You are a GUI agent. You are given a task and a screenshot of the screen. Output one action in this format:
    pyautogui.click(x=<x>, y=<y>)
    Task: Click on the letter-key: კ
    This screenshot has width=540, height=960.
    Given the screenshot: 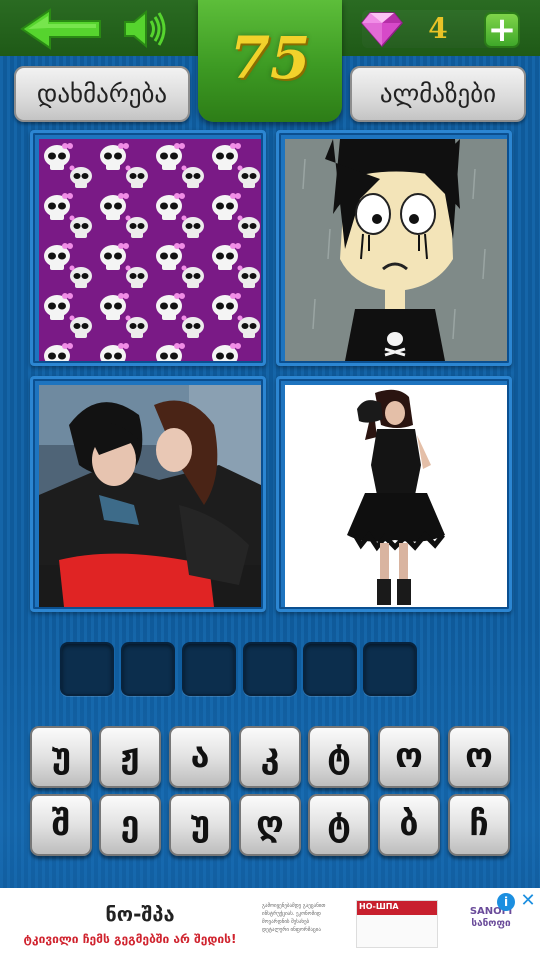 What is the action you would take?
    pyautogui.click(x=270, y=757)
    